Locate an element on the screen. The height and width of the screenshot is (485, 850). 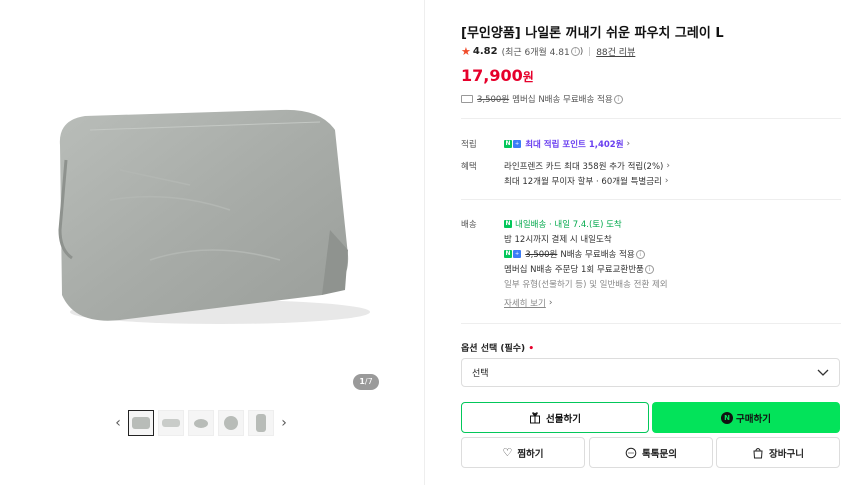
wish-label: 찜하기 is located at coordinates (530, 454).